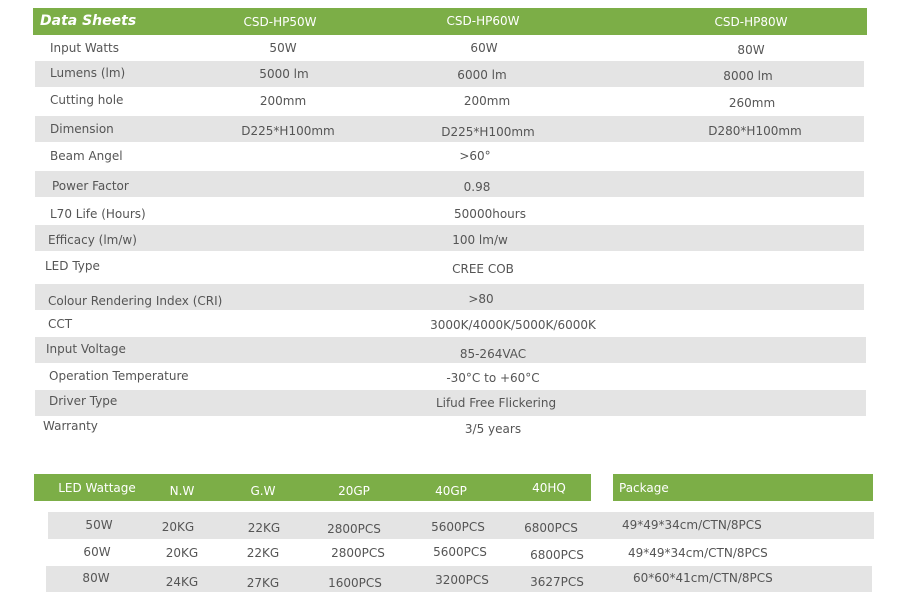 This screenshot has width=900, height=600. What do you see at coordinates (493, 378) in the screenshot?
I see `cell-operation-temperature: -30°C to +60°C` at bounding box center [493, 378].